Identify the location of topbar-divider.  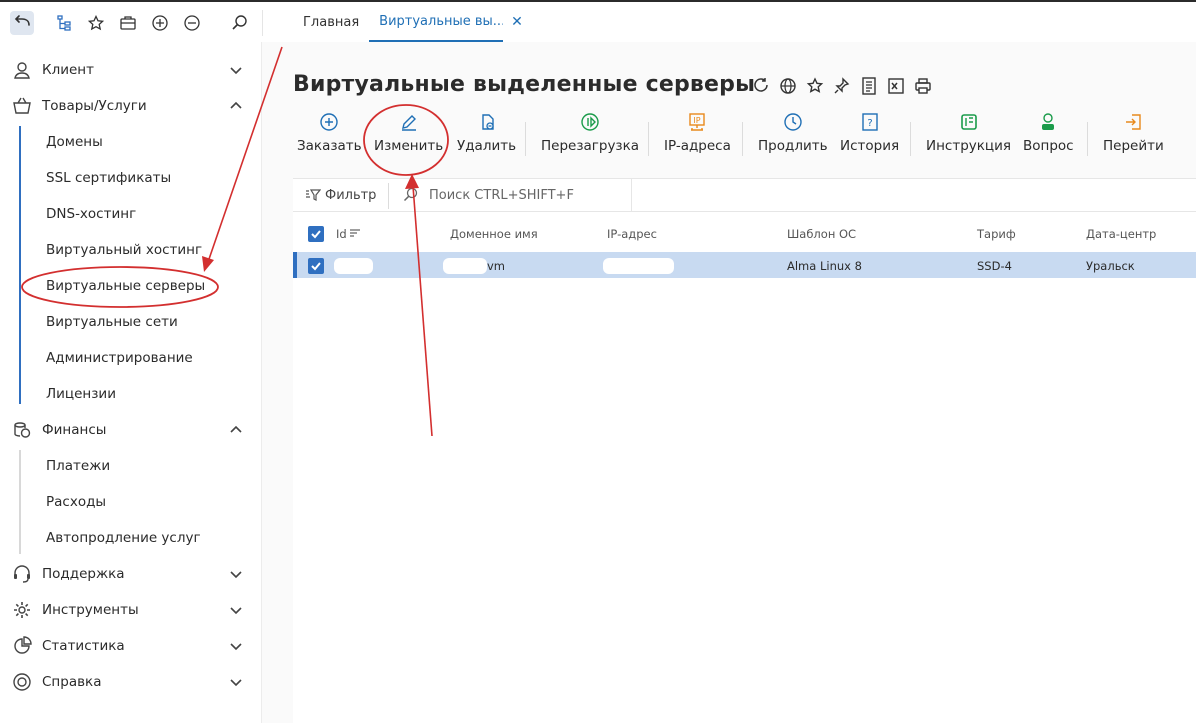
(262, 23).